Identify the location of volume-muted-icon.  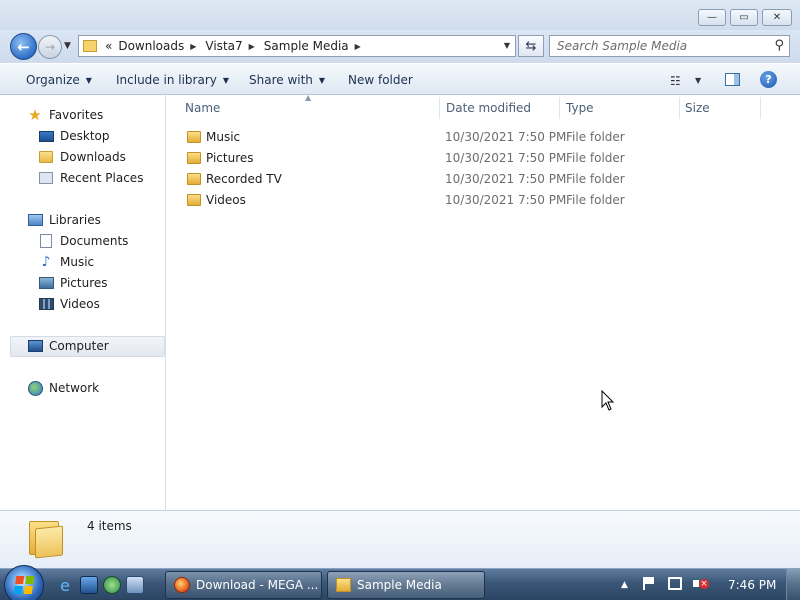
(701, 584).